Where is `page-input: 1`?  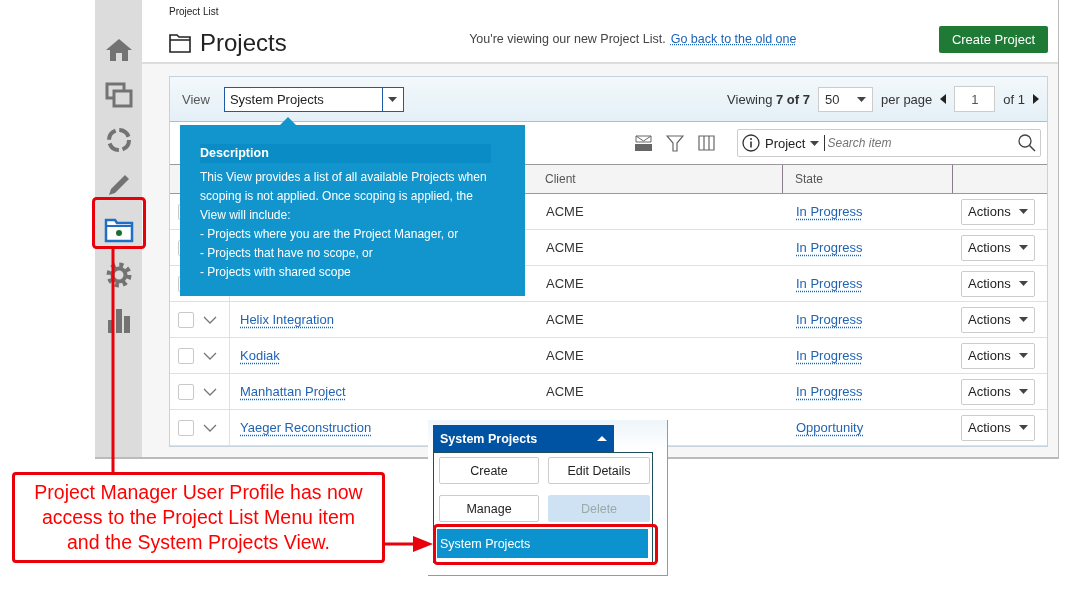
page-input: 1 is located at coordinates (975, 99).